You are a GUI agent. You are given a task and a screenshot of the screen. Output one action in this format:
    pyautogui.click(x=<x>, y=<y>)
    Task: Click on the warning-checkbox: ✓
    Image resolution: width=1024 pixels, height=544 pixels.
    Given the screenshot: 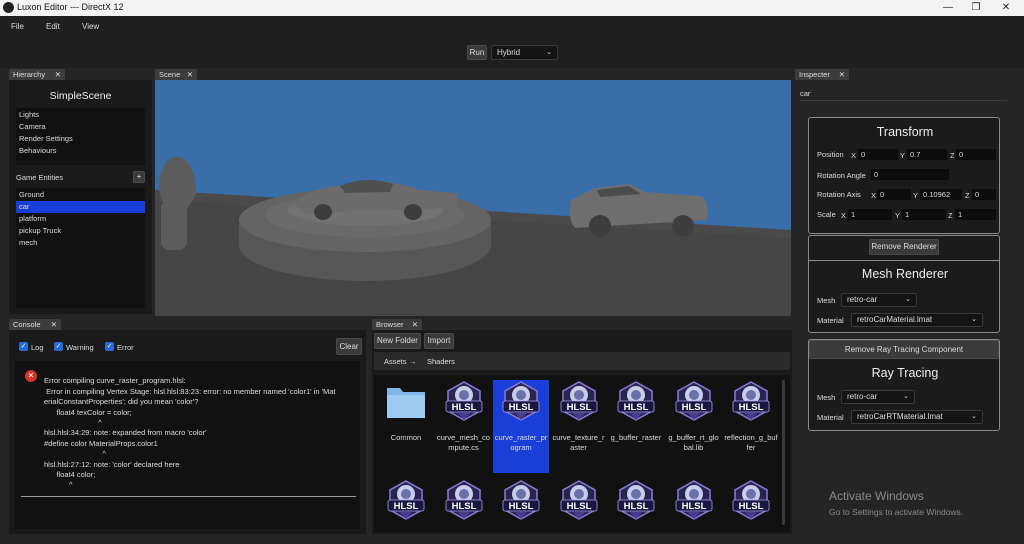 What is the action you would take?
    pyautogui.click(x=58, y=346)
    